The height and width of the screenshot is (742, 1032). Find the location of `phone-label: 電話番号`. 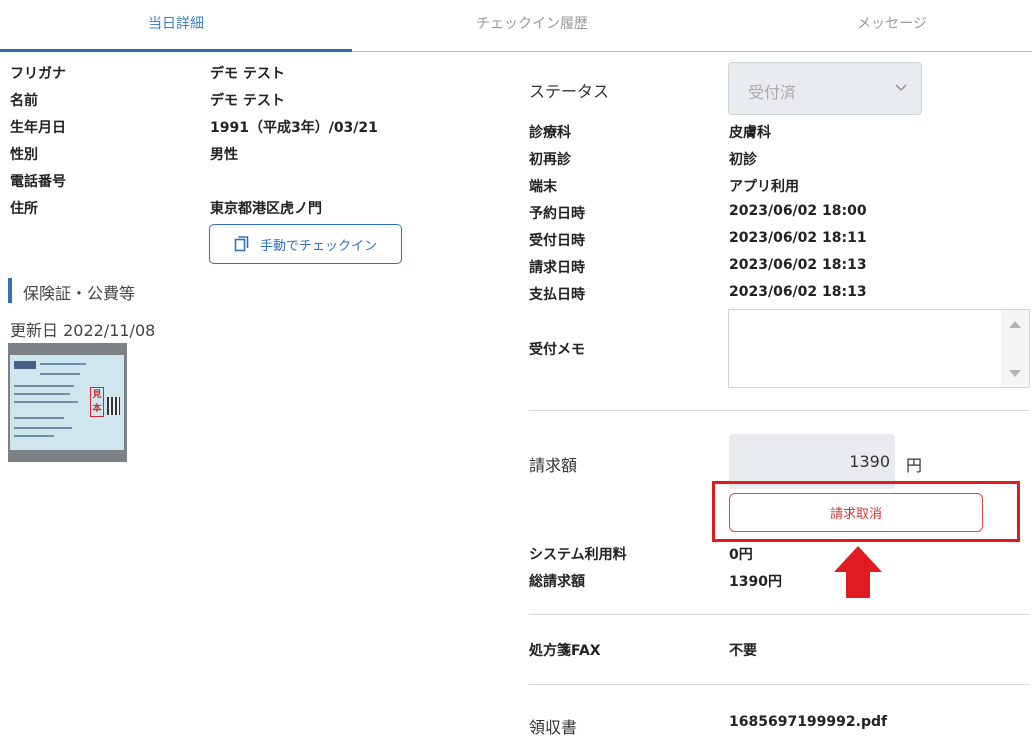

phone-label: 電話番号 is located at coordinates (38, 182).